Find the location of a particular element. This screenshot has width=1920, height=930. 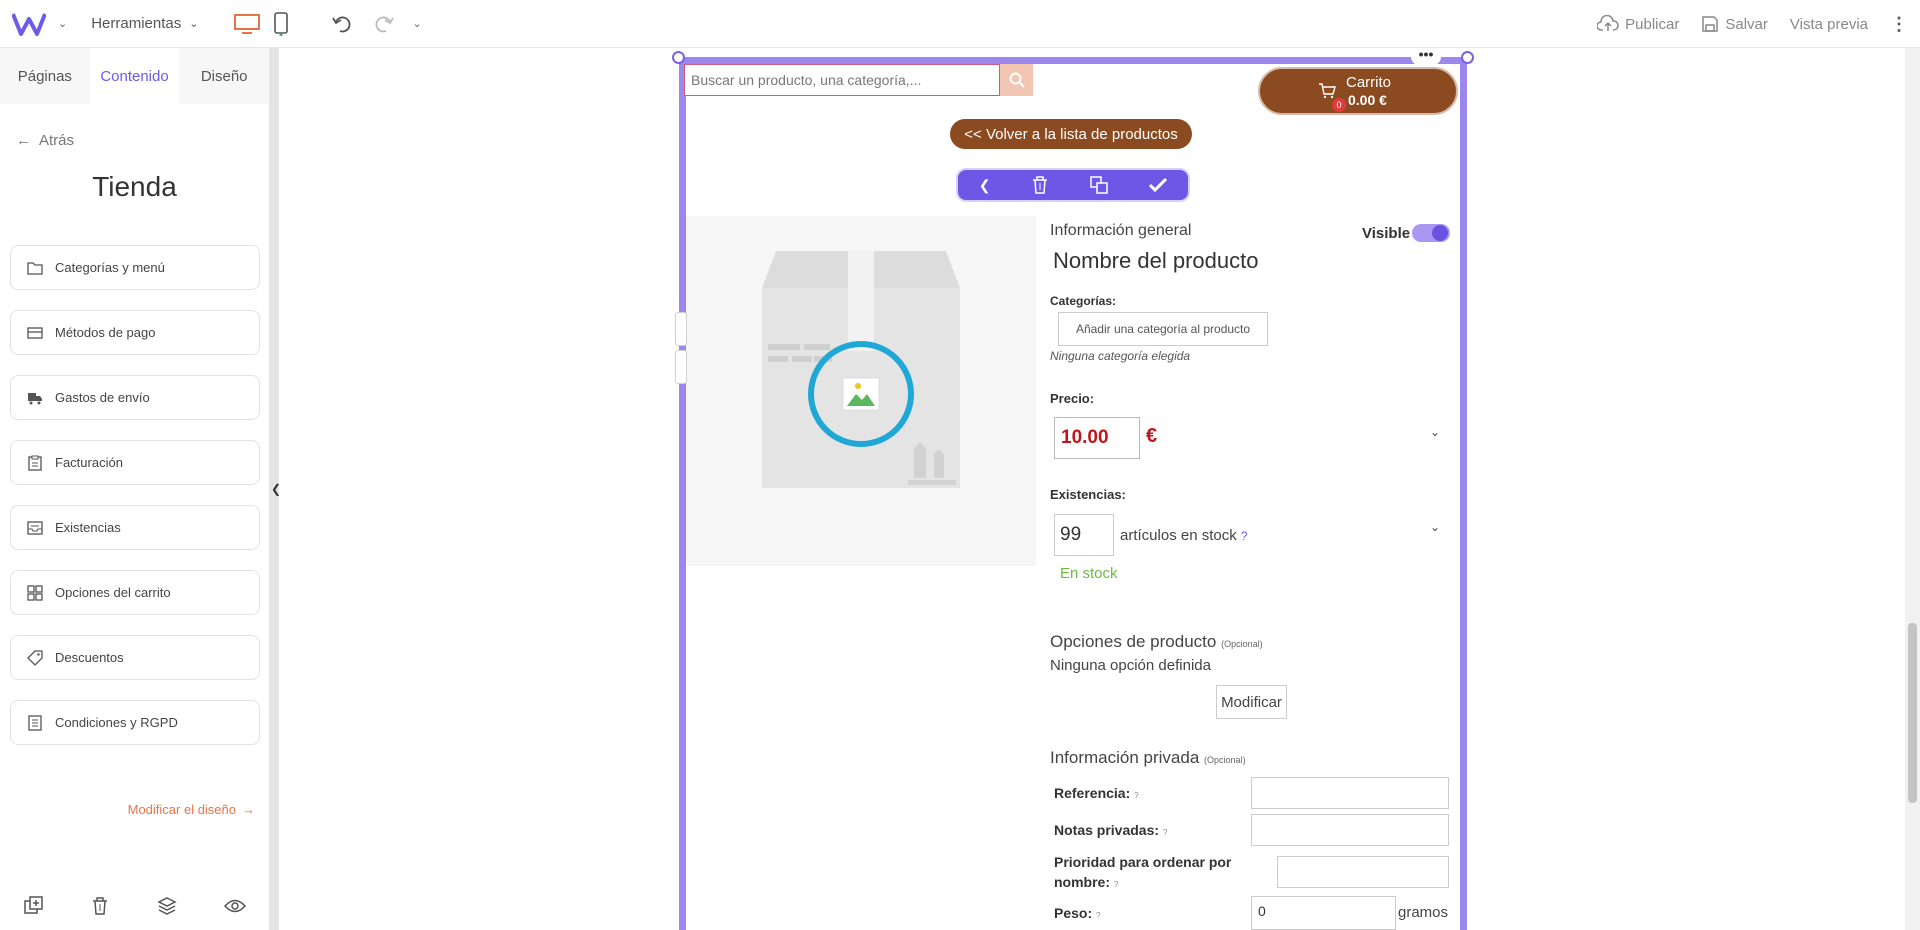

visible-toggle: Visible is located at coordinates (1406, 233).